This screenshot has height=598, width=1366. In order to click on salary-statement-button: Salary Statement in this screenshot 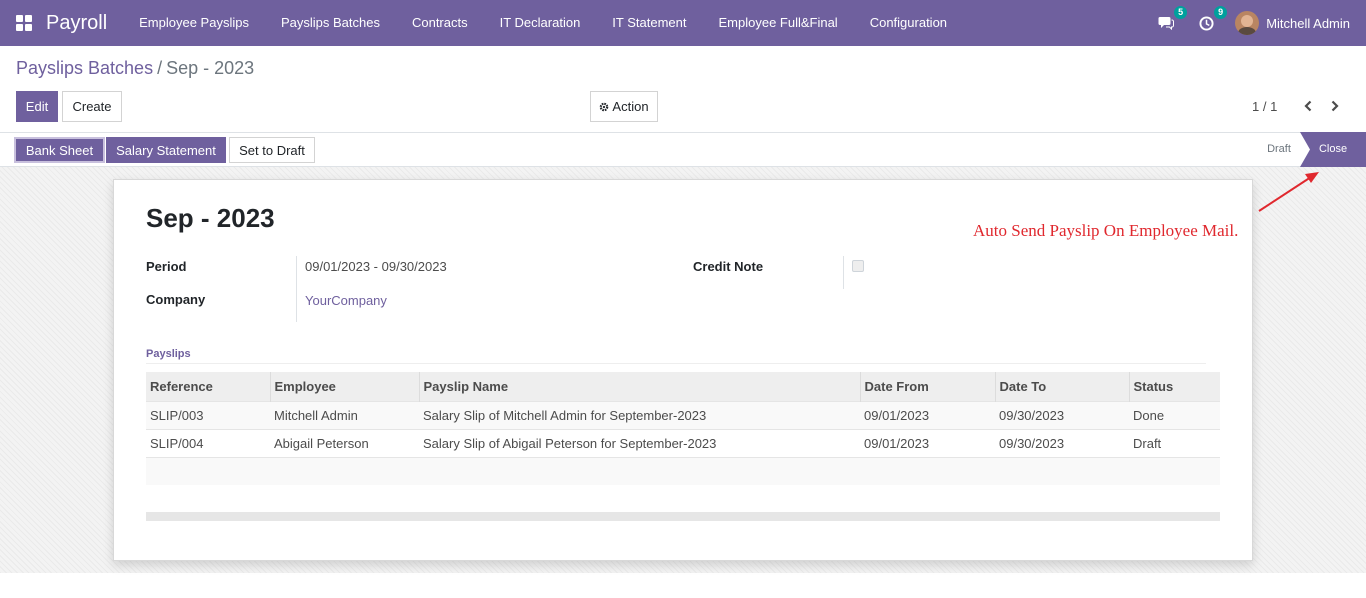, I will do `click(166, 150)`.